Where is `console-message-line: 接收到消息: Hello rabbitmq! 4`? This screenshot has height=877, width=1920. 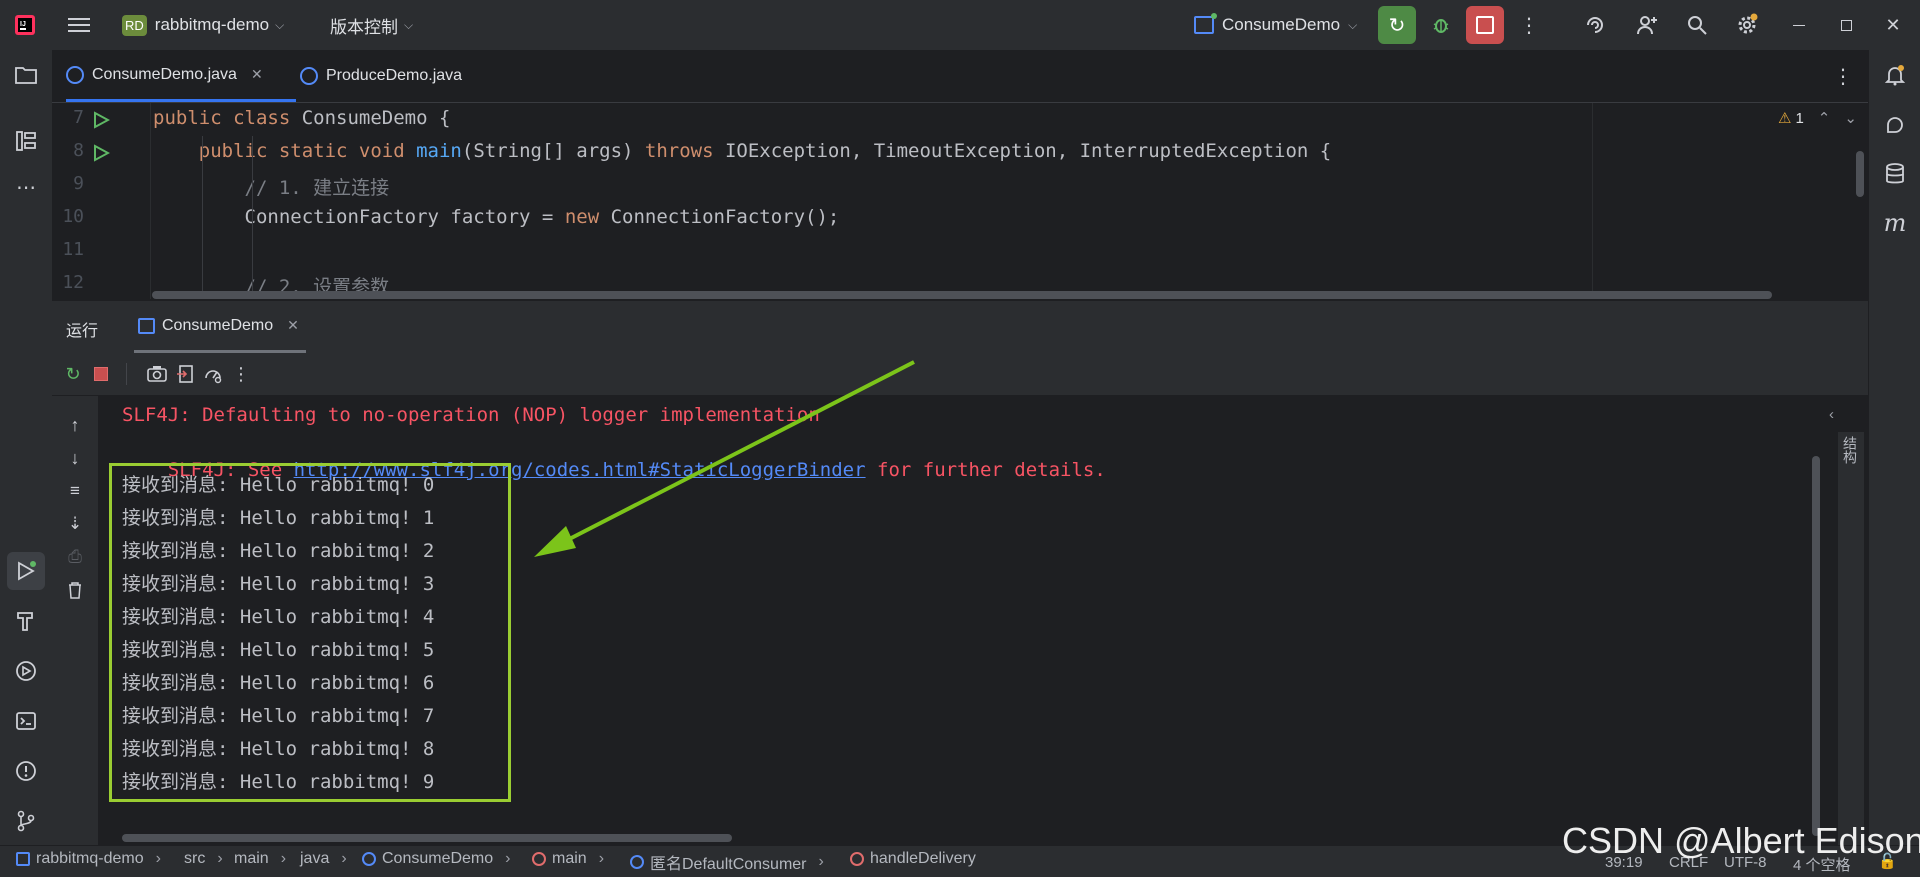 console-message-line: 接收到消息: Hello rabbitmq! 4 is located at coordinates (278, 617).